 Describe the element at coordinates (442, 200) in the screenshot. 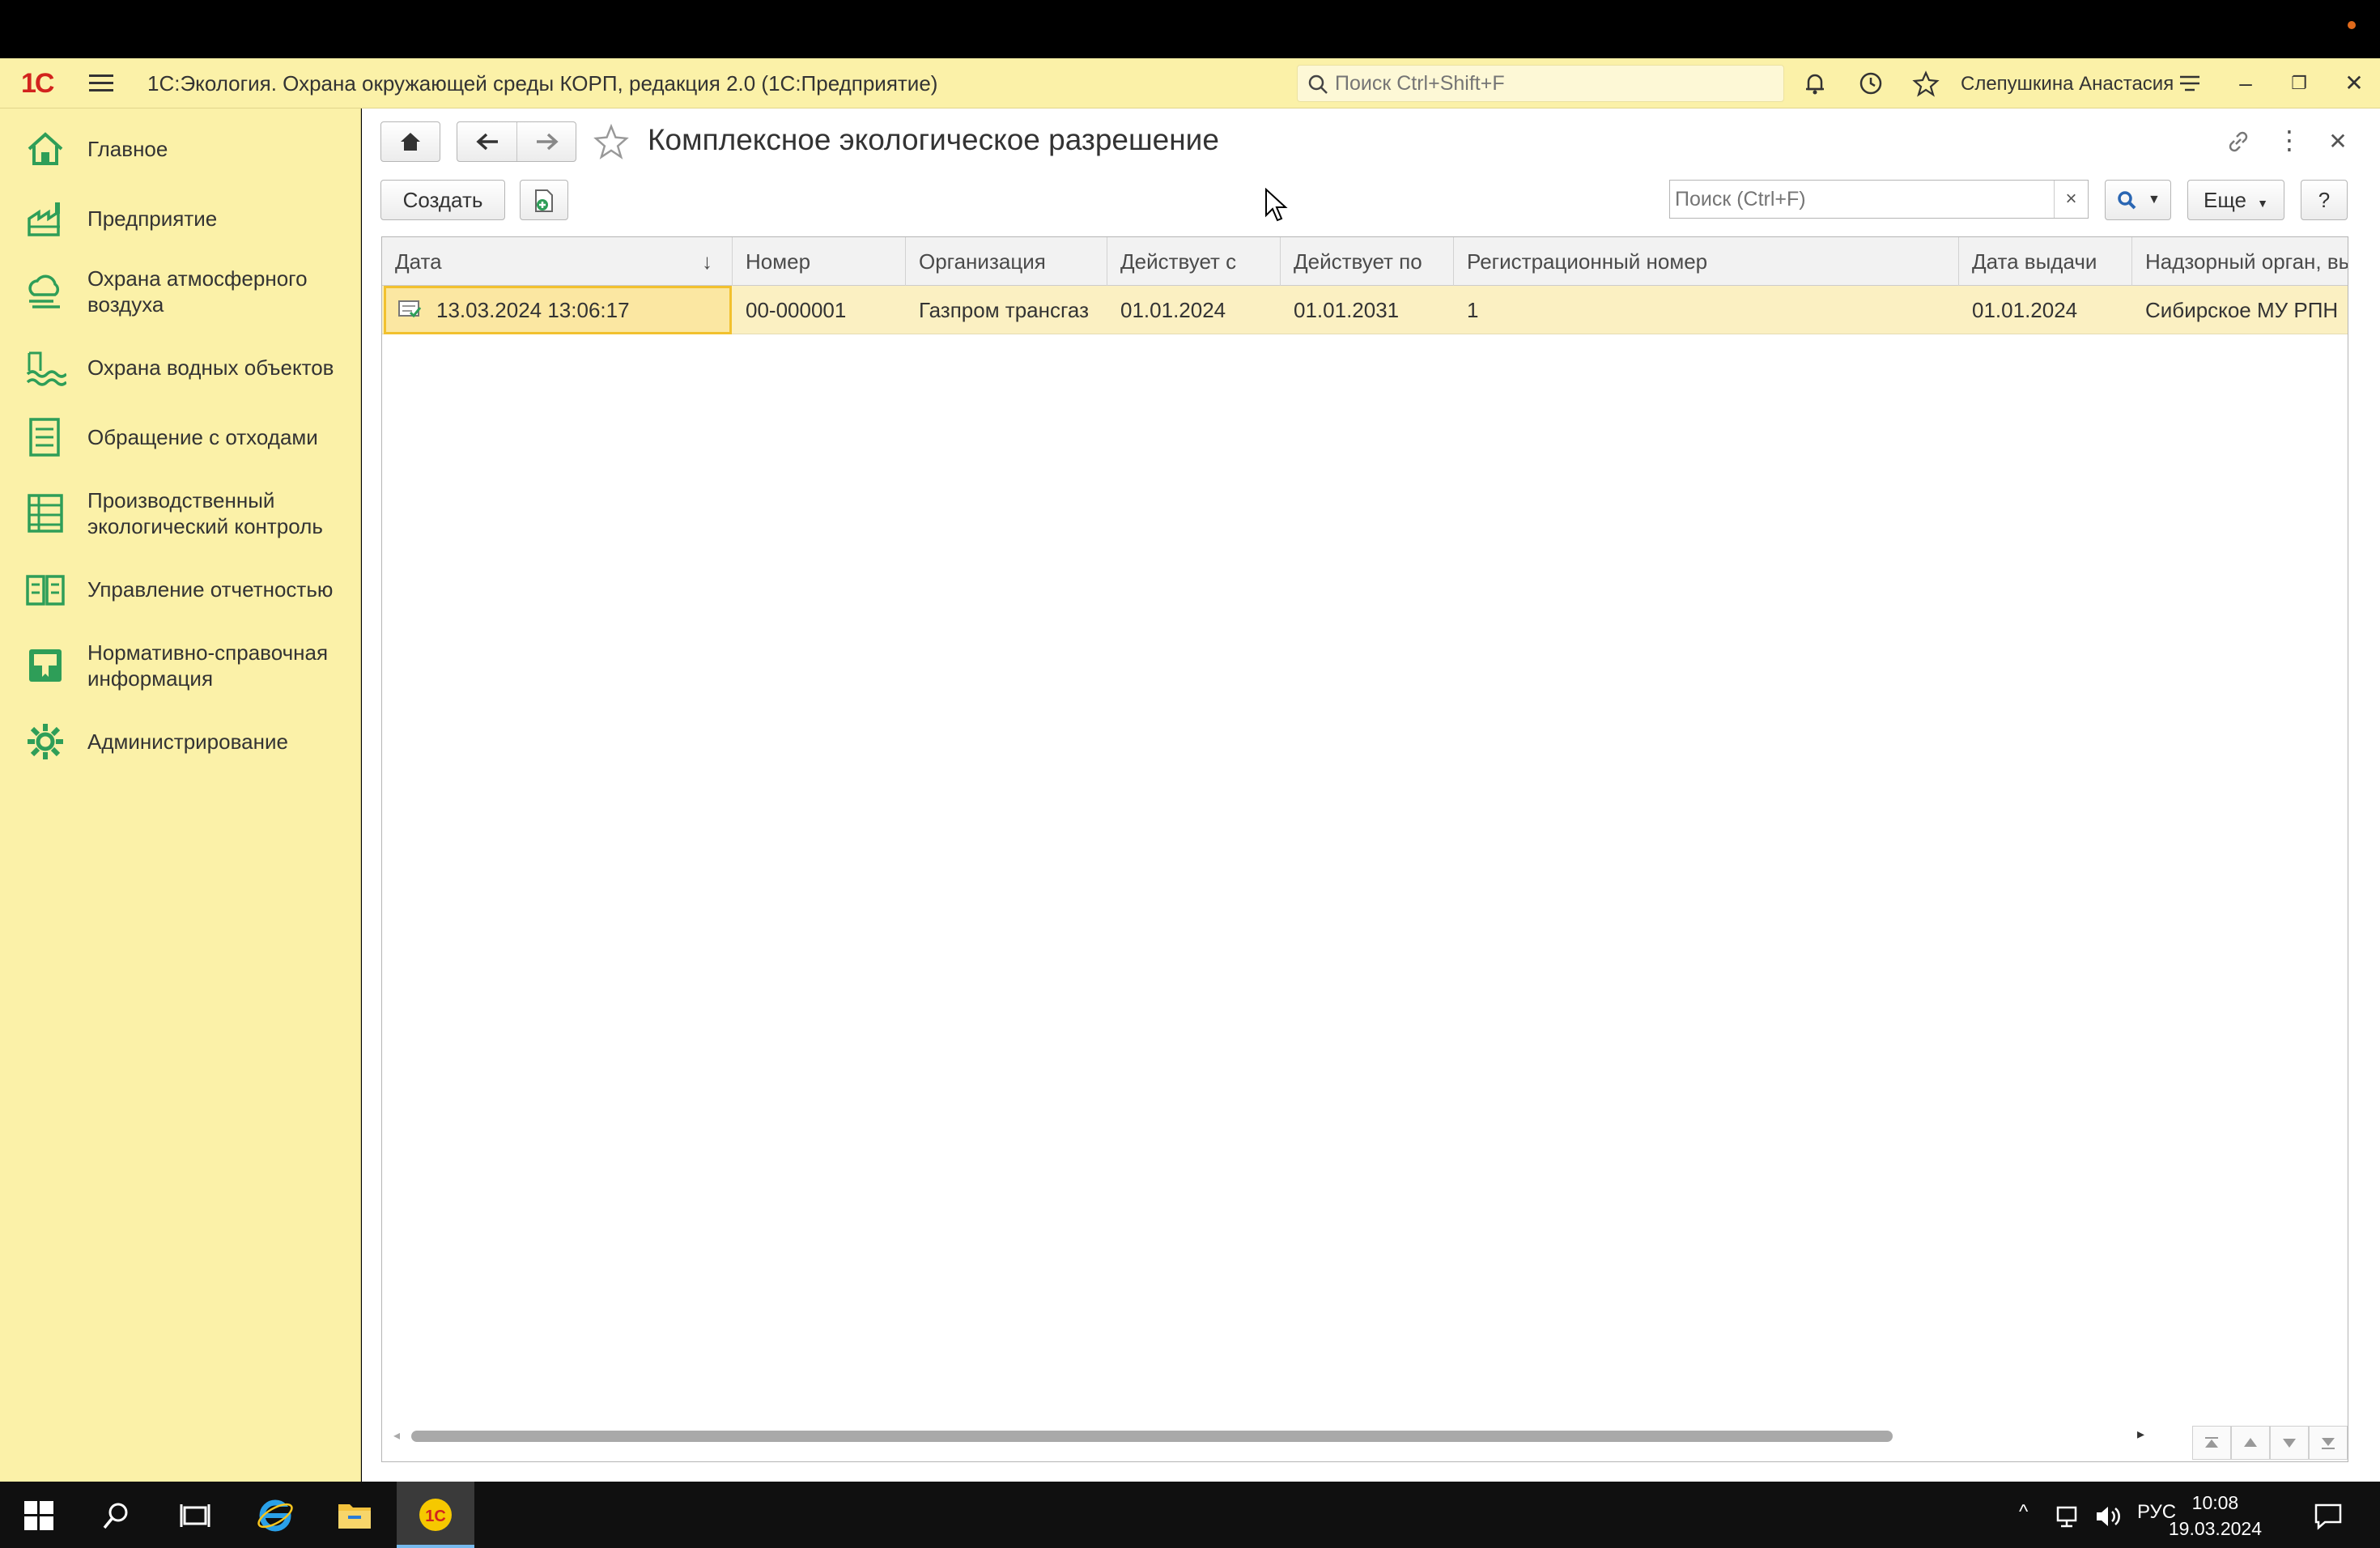

I see `create-button: Создать` at that location.